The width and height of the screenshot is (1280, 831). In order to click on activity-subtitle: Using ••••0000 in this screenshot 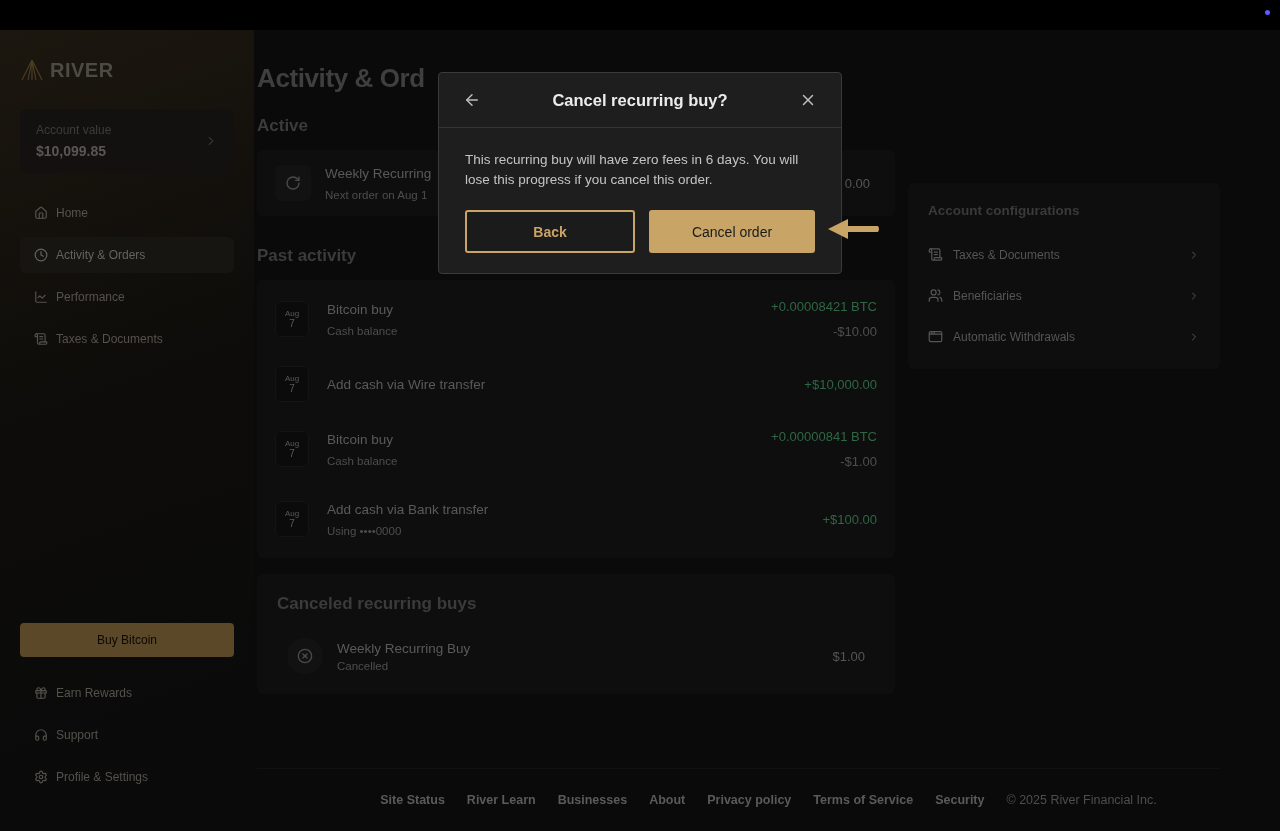, I will do `click(364, 530)`.